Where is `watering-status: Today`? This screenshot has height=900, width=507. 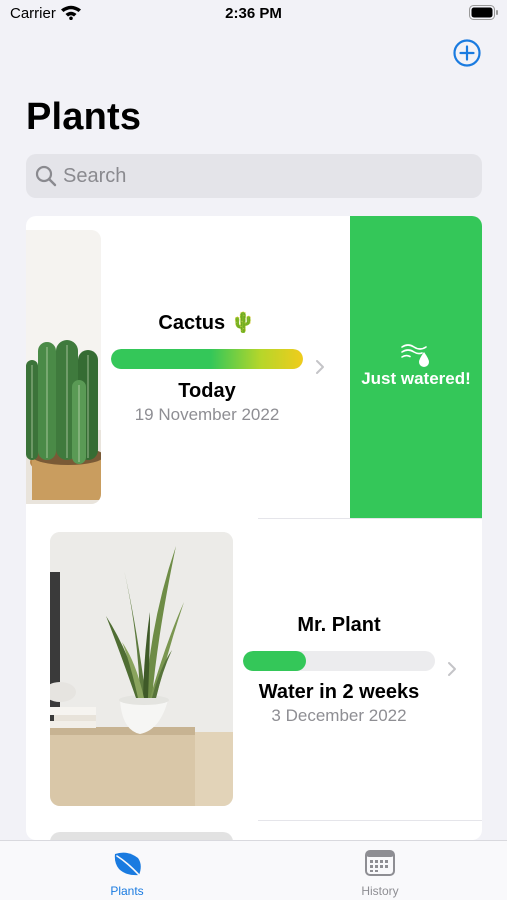 watering-status: Today is located at coordinates (207, 391).